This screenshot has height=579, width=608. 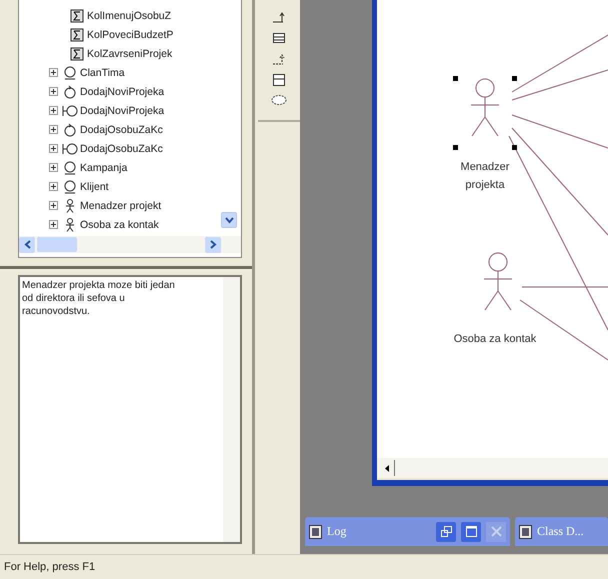 What do you see at coordinates (27, 244) in the screenshot?
I see `chevron-left-icon` at bounding box center [27, 244].